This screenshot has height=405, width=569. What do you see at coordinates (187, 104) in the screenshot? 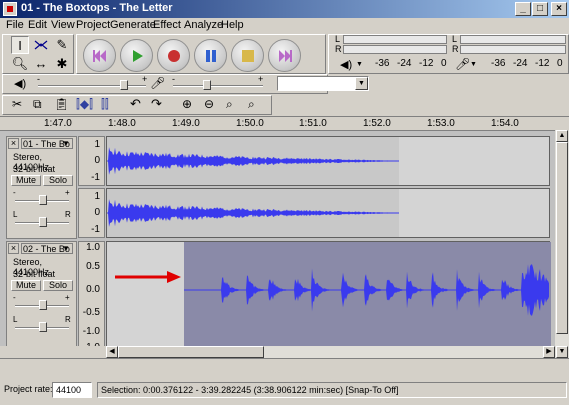
I see `zoom-in-icon: ⊕` at bounding box center [187, 104].